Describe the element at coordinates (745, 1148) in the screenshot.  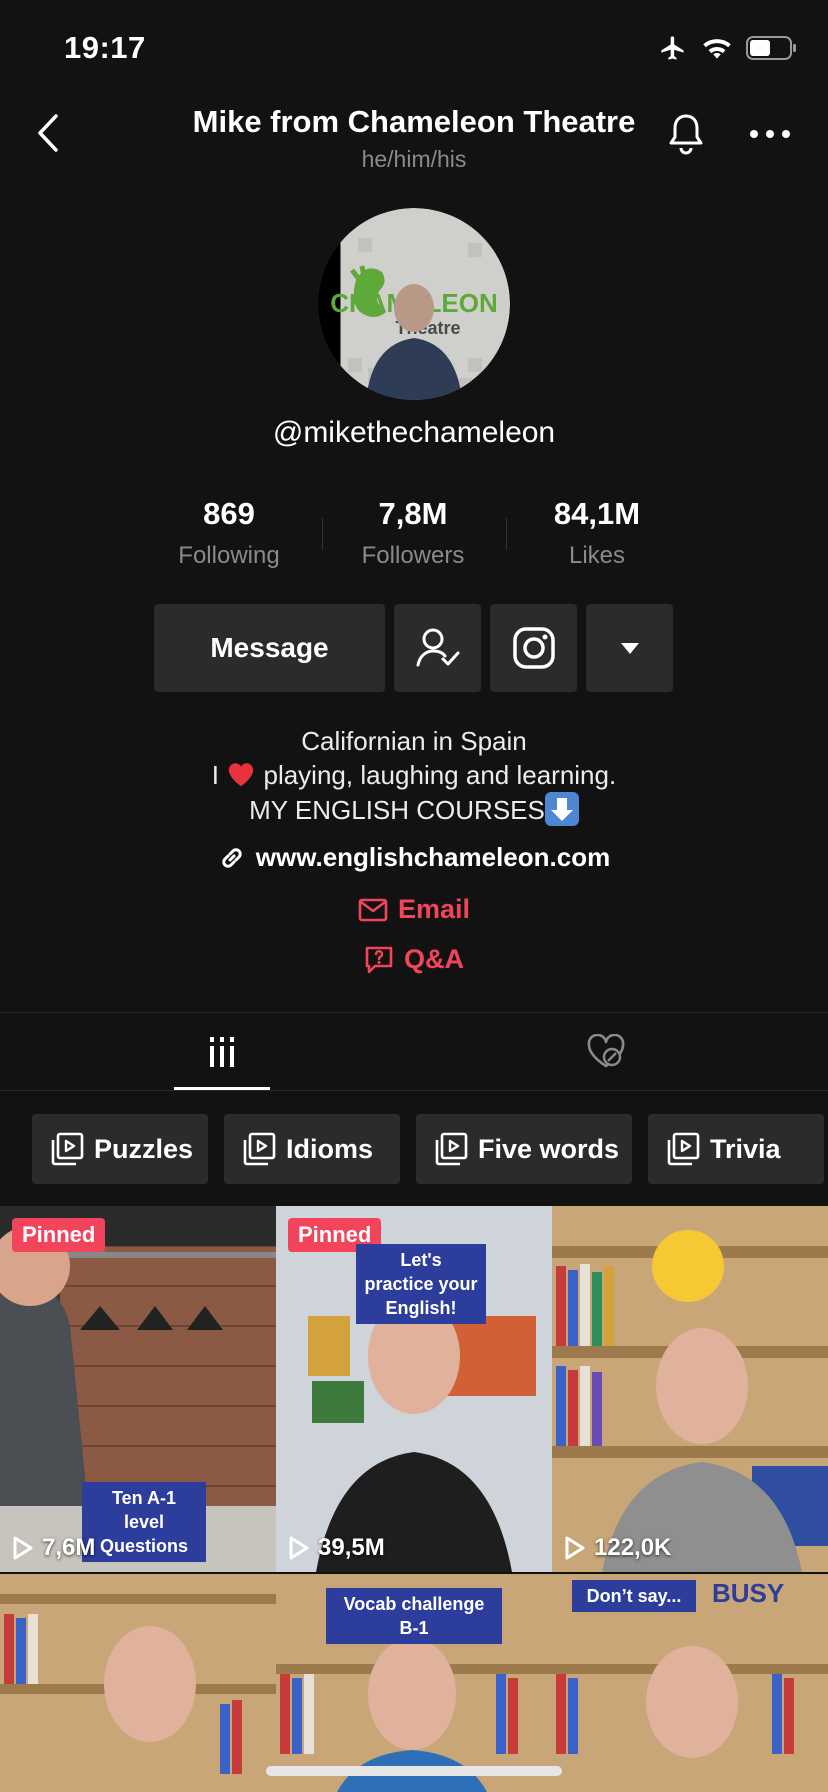
I see `playlist-label: Trivia` at that location.